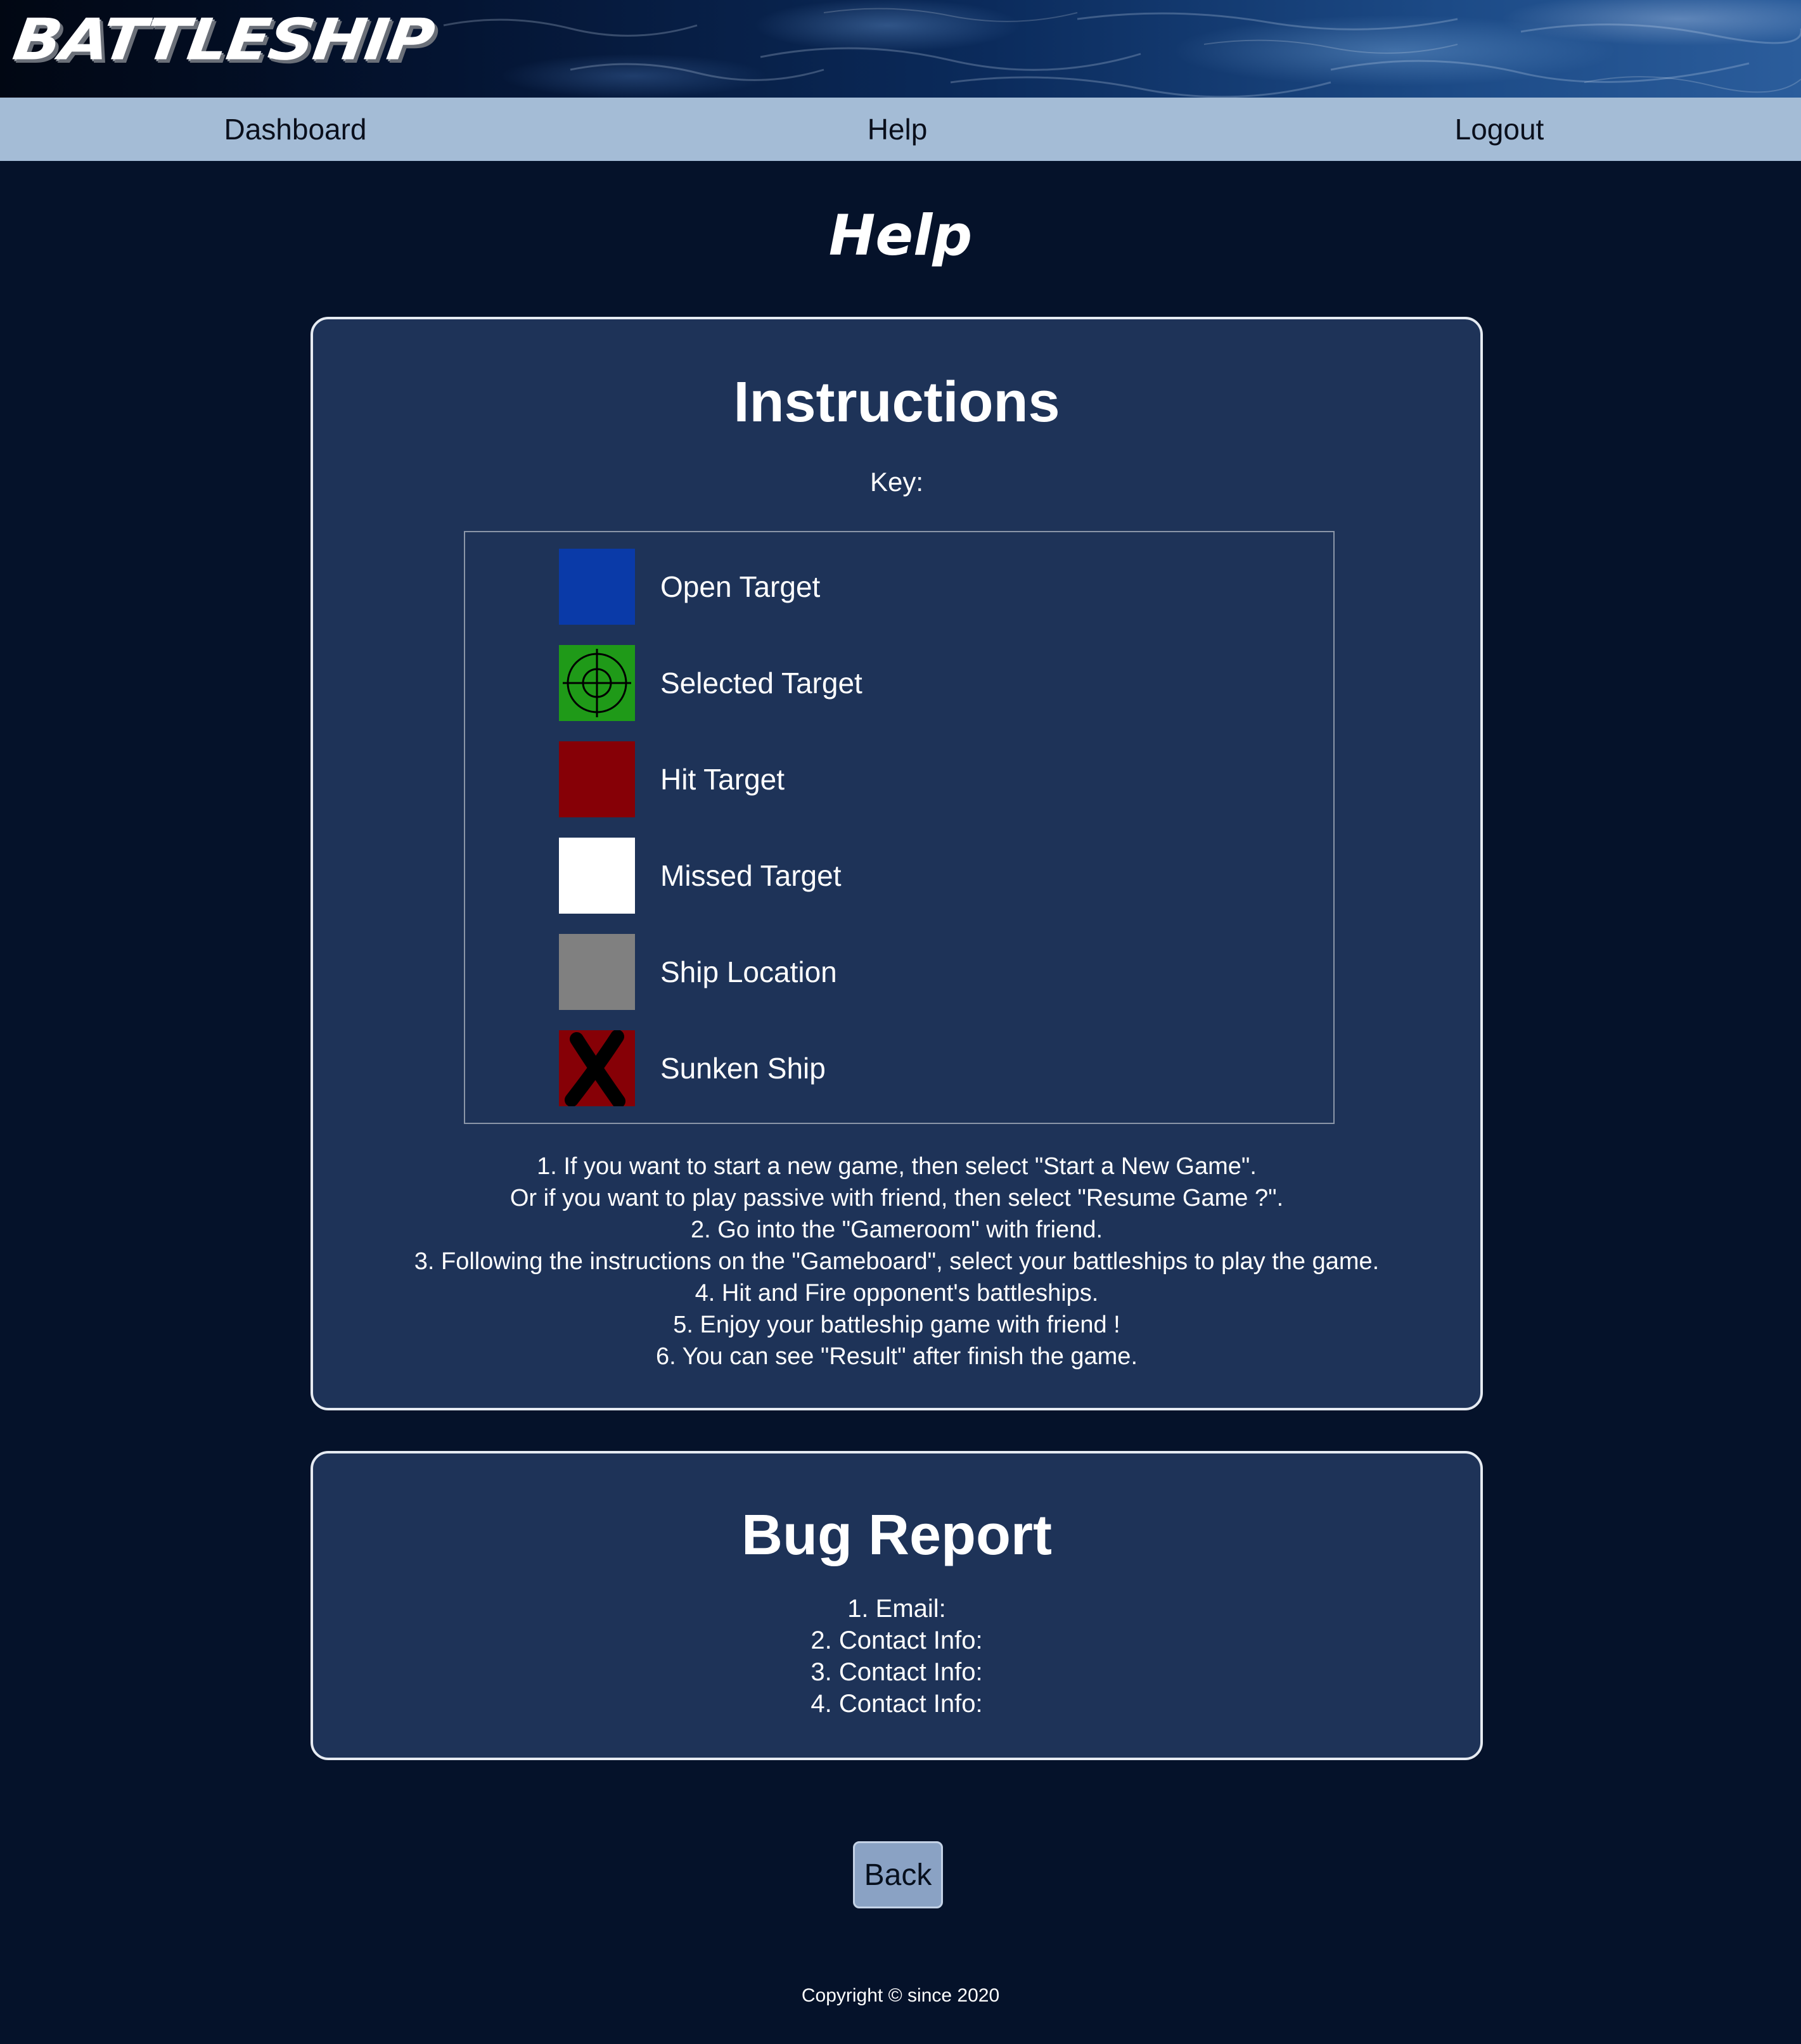 The height and width of the screenshot is (2044, 1801). Describe the element at coordinates (597, 1068) in the screenshot. I see `x-mark-icon` at that location.